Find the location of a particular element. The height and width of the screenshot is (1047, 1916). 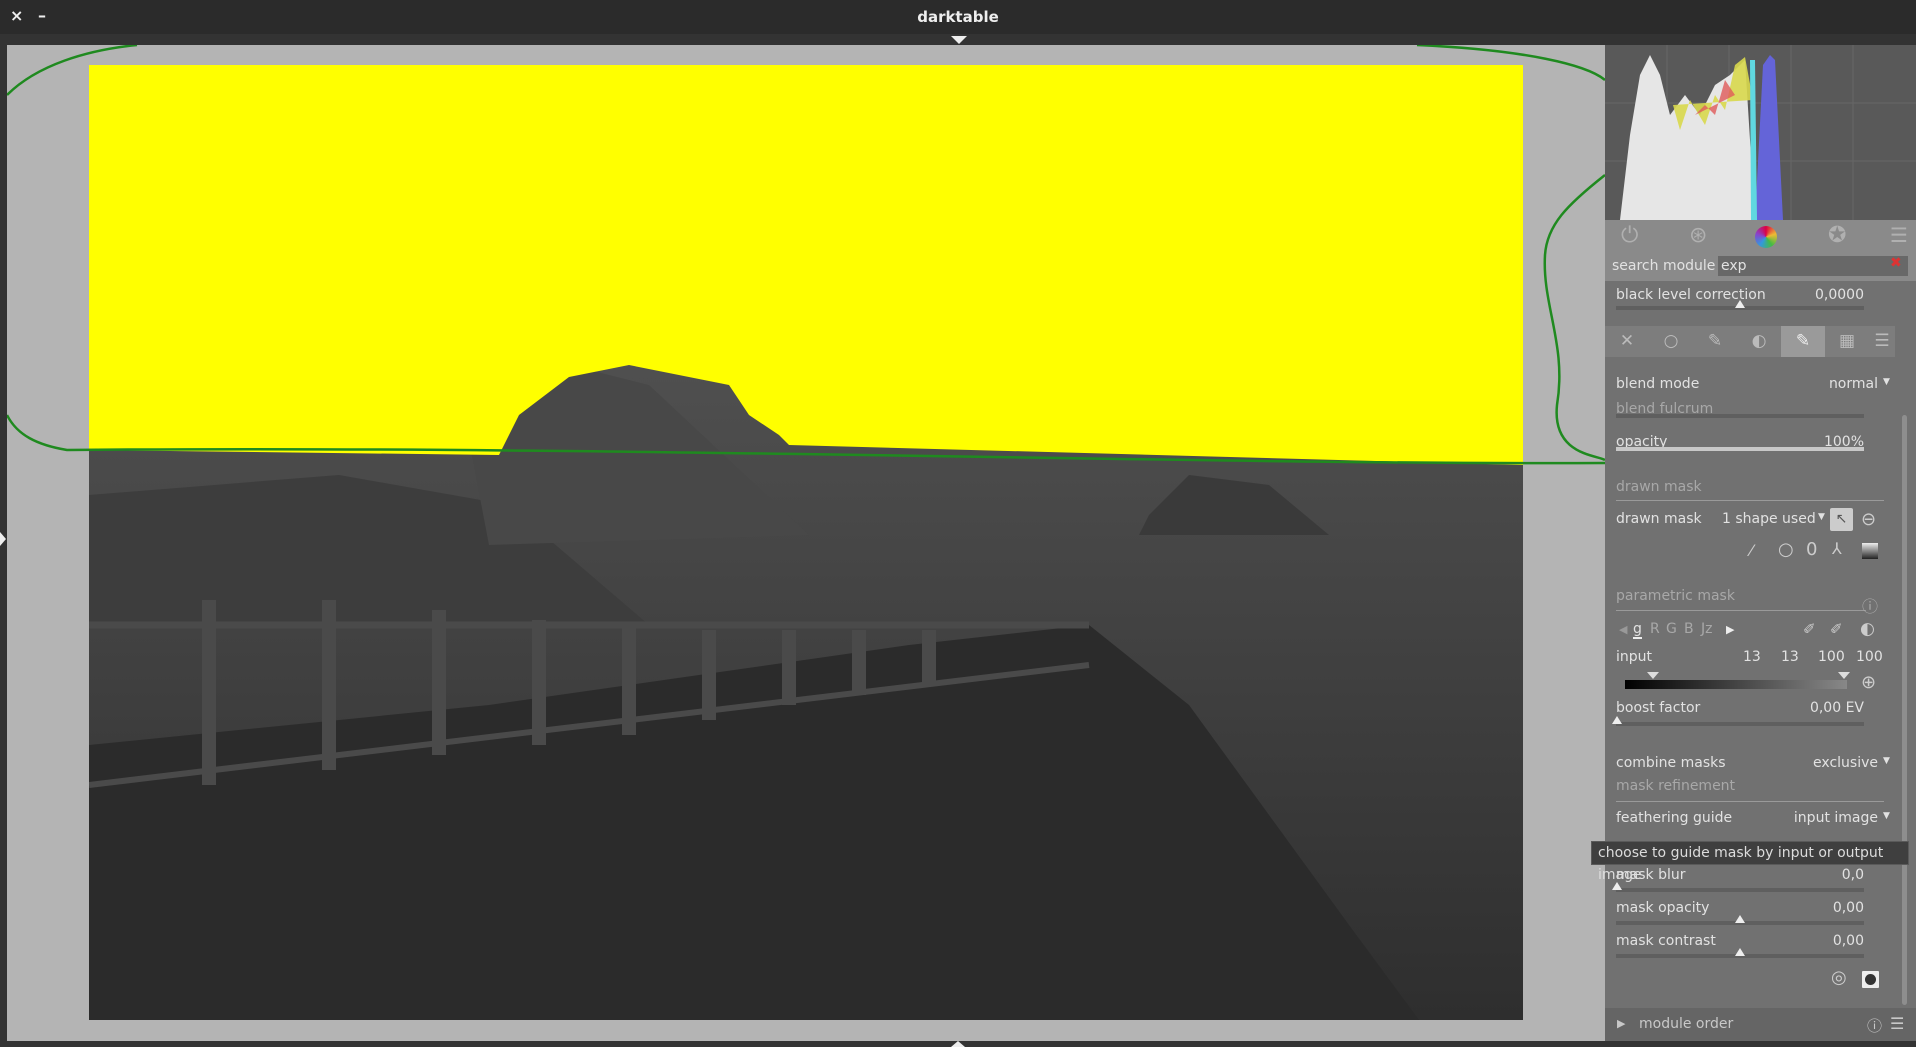

temporarily-disable-mask-icon is located at coordinates (1870, 979).